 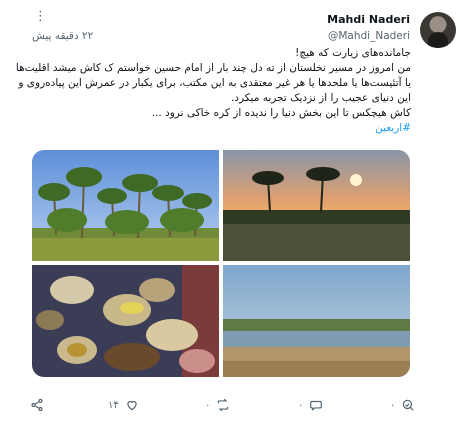 I want to click on share-icon, so click(x=37, y=405).